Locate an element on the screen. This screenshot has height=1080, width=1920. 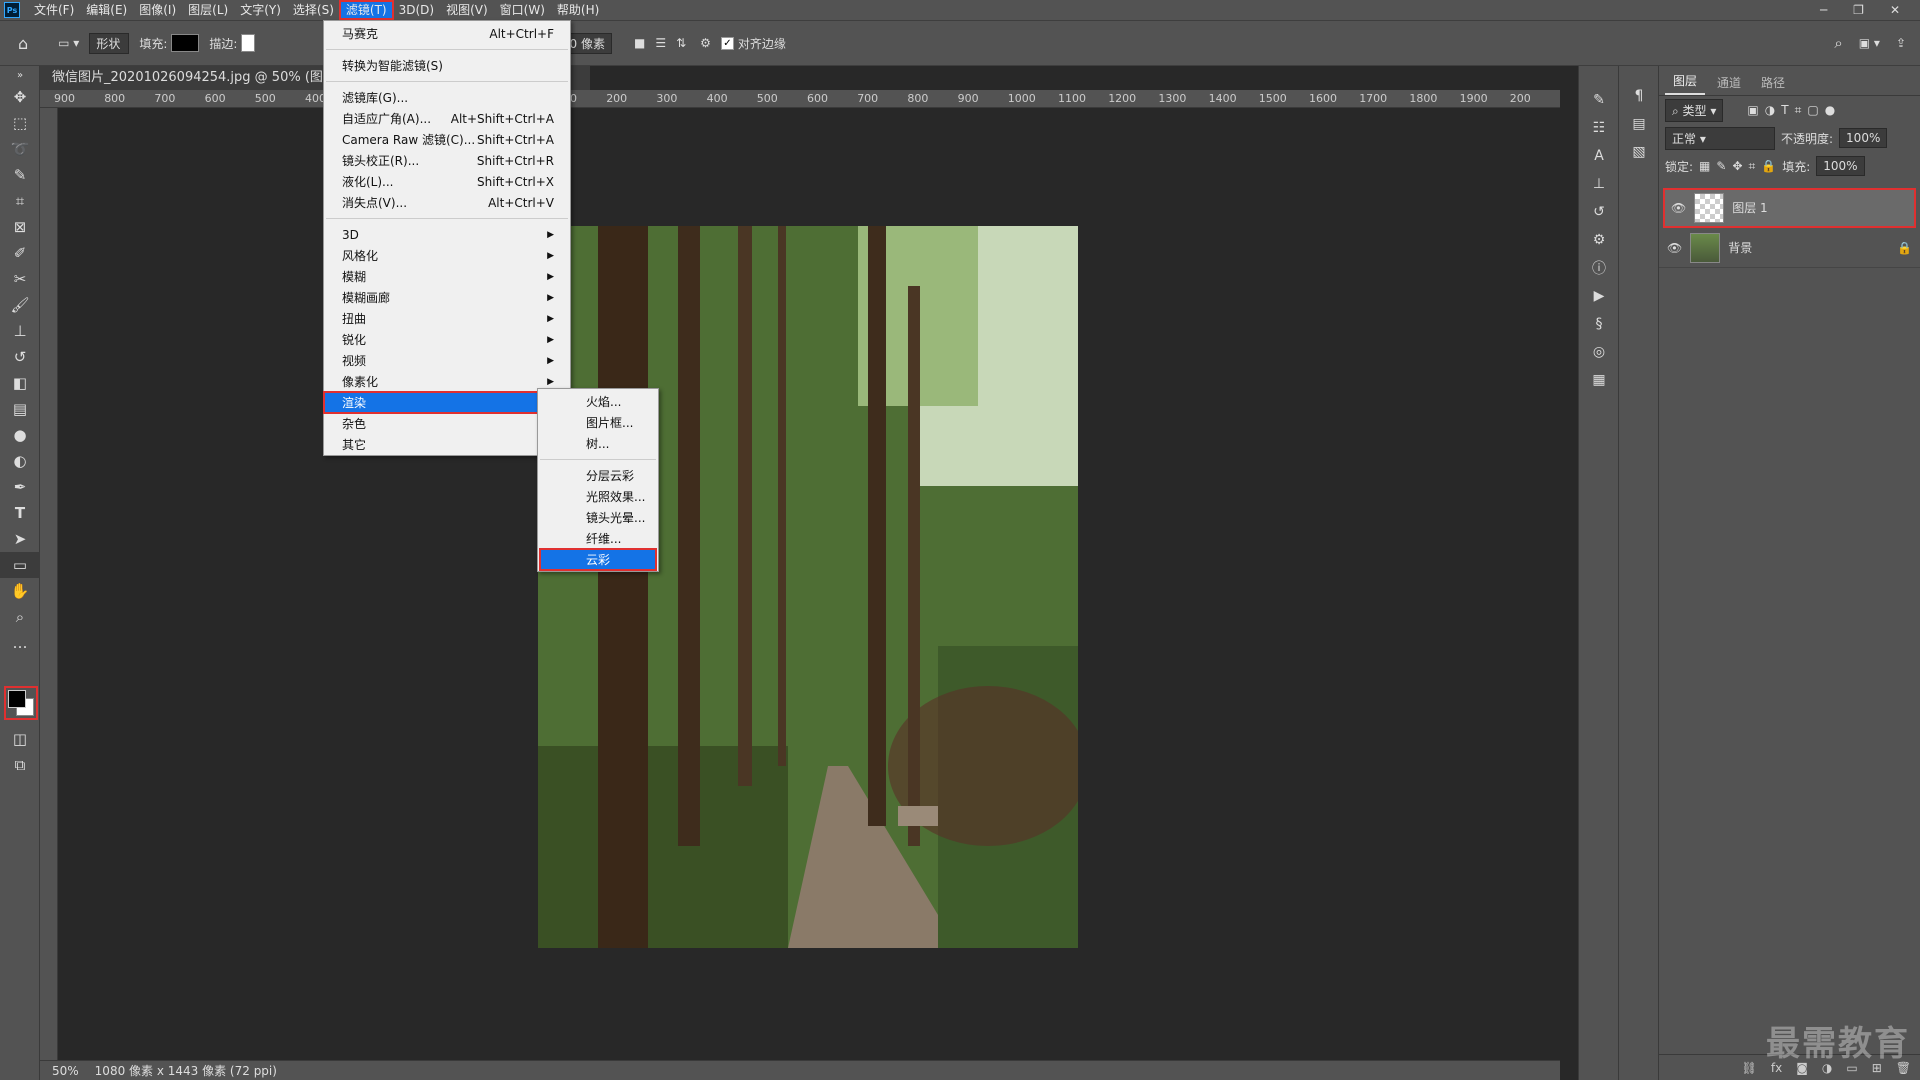
quick-mask-icon: ◫ is located at coordinates (20, 739).